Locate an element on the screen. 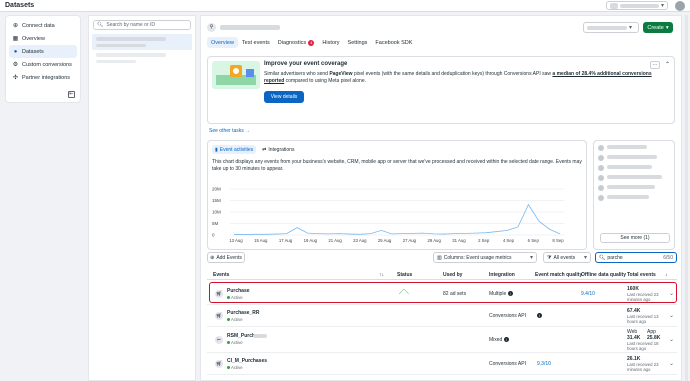 The height and width of the screenshot is (381, 690). nav-datasets: ● Datasets is located at coordinates (43, 51).